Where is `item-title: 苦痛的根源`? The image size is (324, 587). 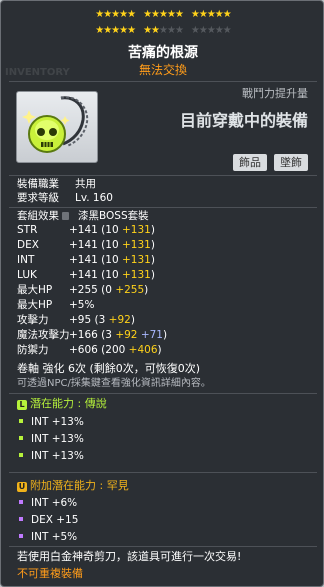 item-title: 苦痛的根源 is located at coordinates (163, 53).